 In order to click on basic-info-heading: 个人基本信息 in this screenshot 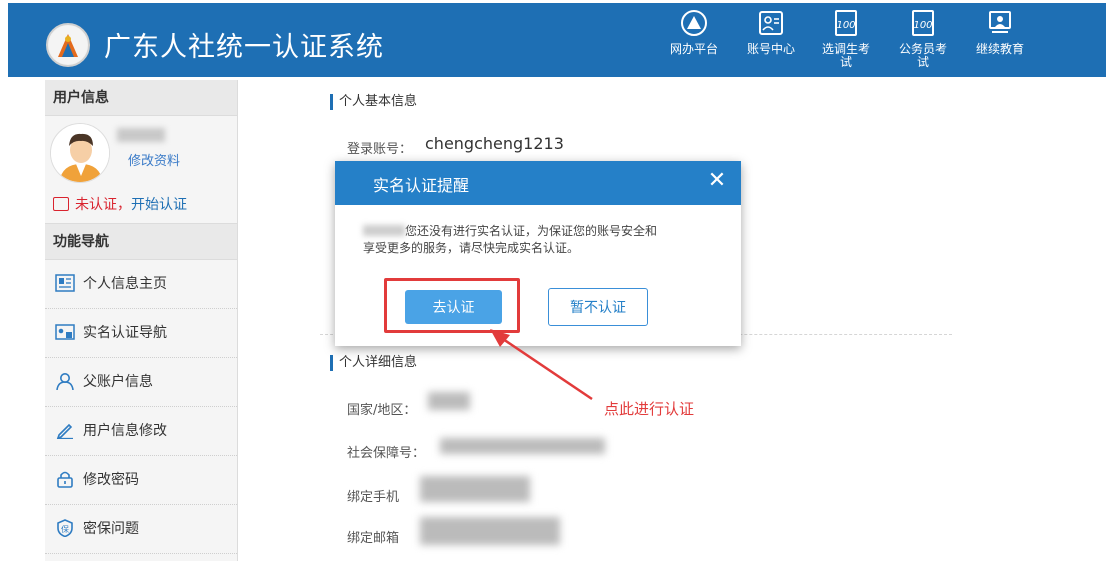, I will do `click(373, 102)`.